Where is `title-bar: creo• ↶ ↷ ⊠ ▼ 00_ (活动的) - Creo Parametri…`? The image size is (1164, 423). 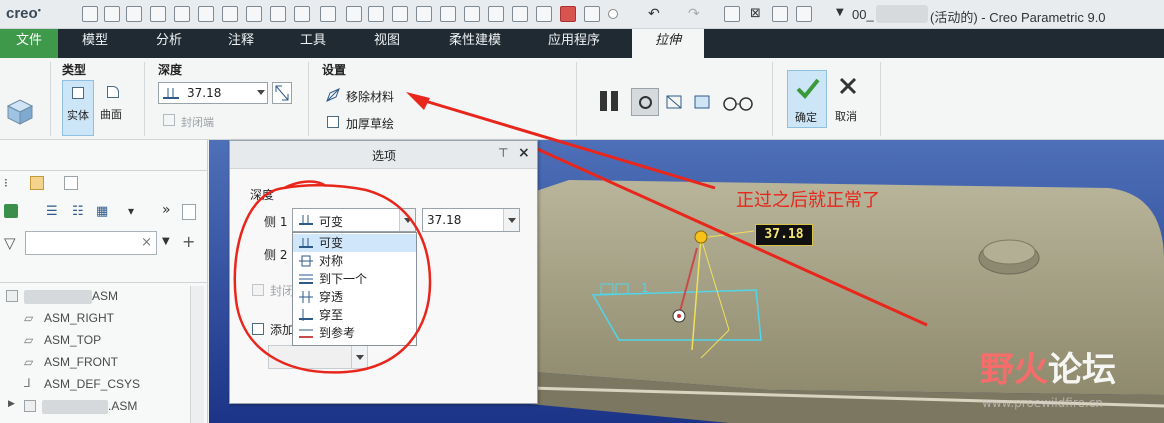
title-bar: creo• ↶ ↷ ⊠ ▼ 00_ (活动的) - Creo Parametri… is located at coordinates (582, 14).